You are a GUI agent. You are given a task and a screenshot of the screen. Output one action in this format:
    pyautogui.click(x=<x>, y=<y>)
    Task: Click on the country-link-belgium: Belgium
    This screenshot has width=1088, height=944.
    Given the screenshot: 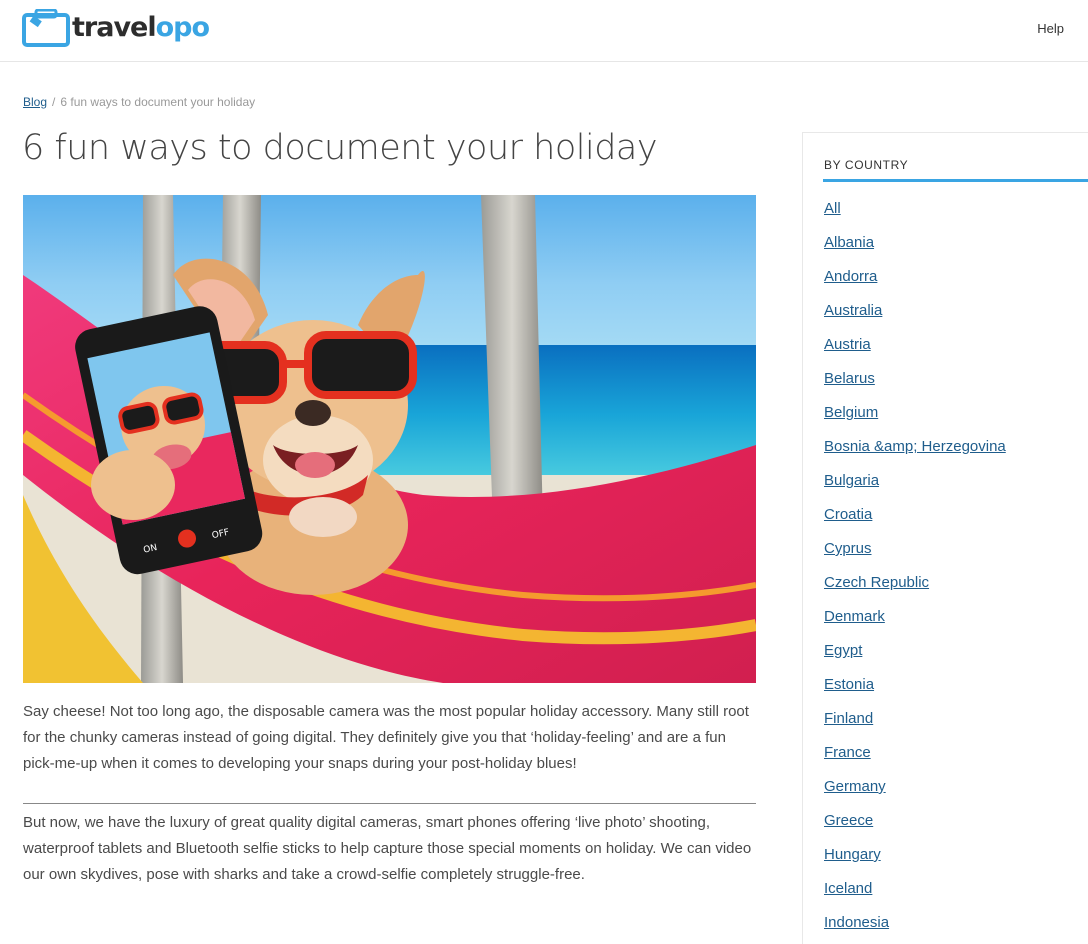 What is the action you would take?
    pyautogui.click(x=851, y=412)
    